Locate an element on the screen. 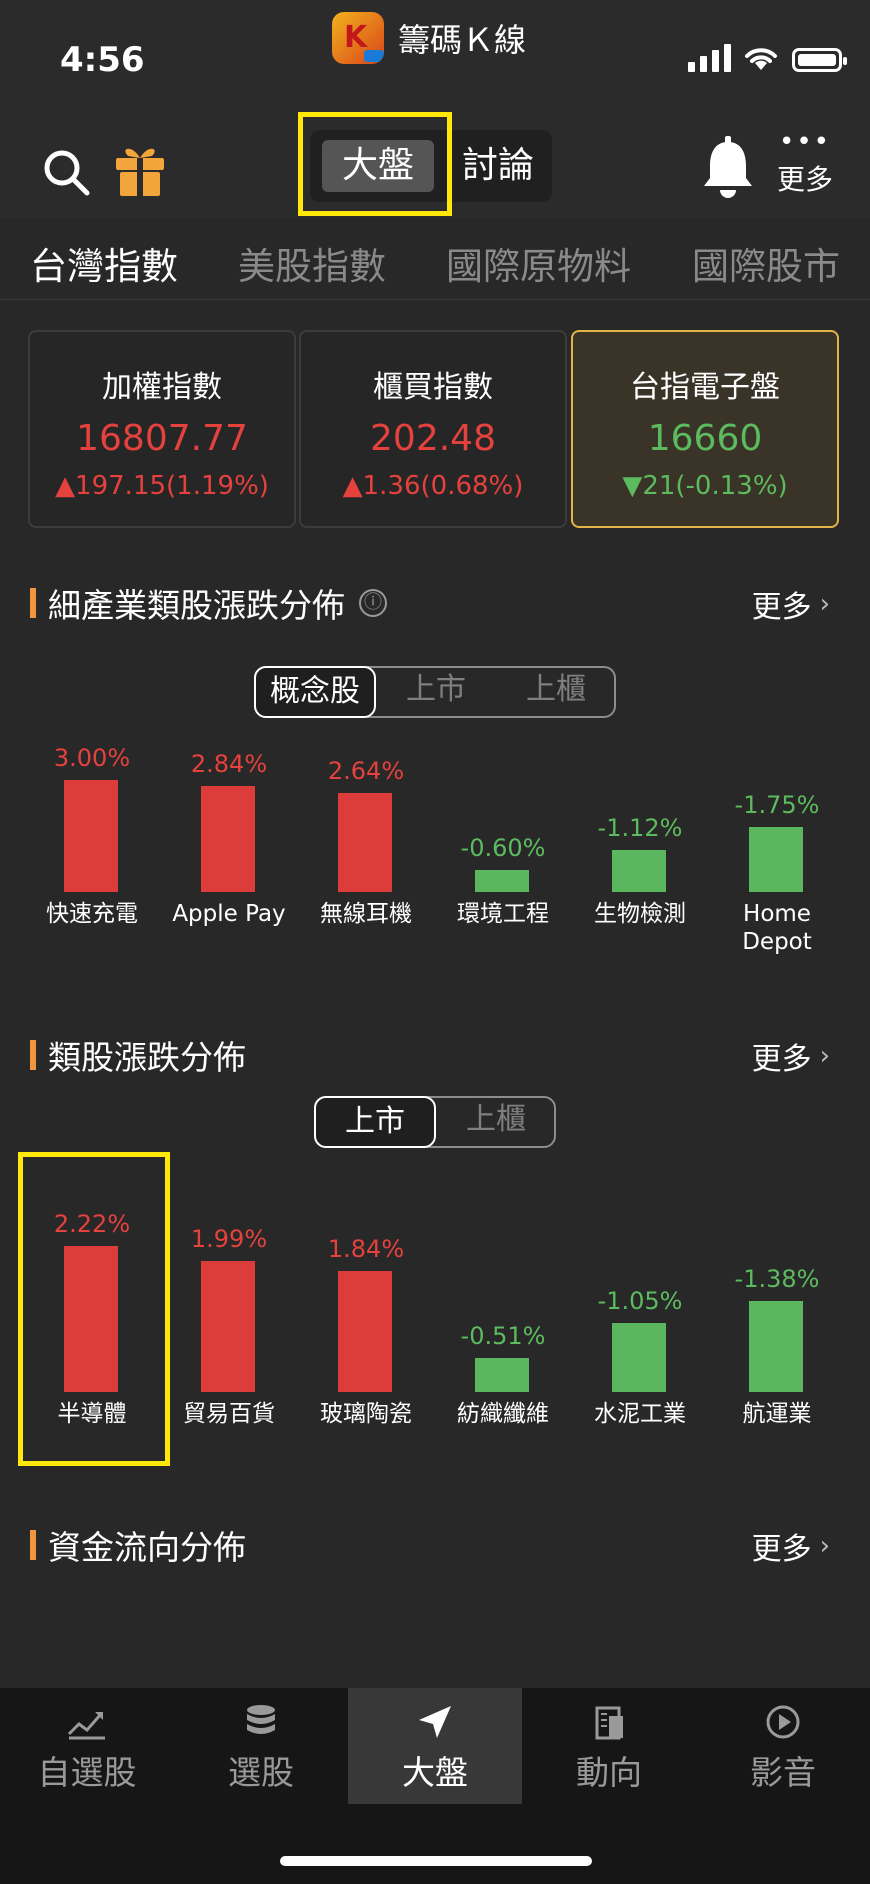  index-card-otc: 櫃買指數 202.48 ▲1.36(0.68%) is located at coordinates (433, 429).